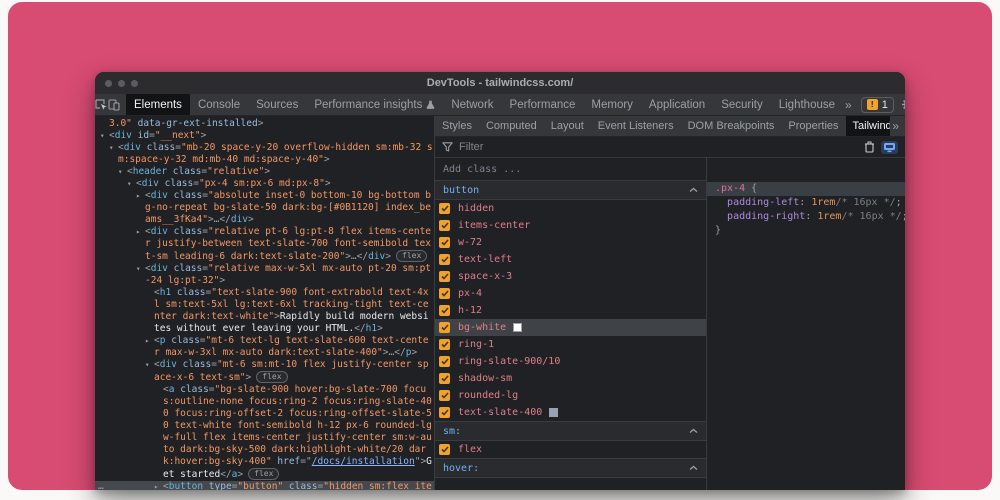  What do you see at coordinates (264, 136) in the screenshot?
I see `dom-node-line: ▾ <div id="__next">` at bounding box center [264, 136].